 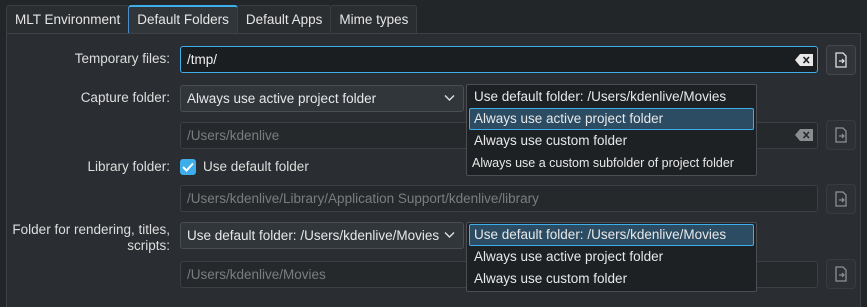 I want to click on rendering-folder-browse-button, so click(x=841, y=274).